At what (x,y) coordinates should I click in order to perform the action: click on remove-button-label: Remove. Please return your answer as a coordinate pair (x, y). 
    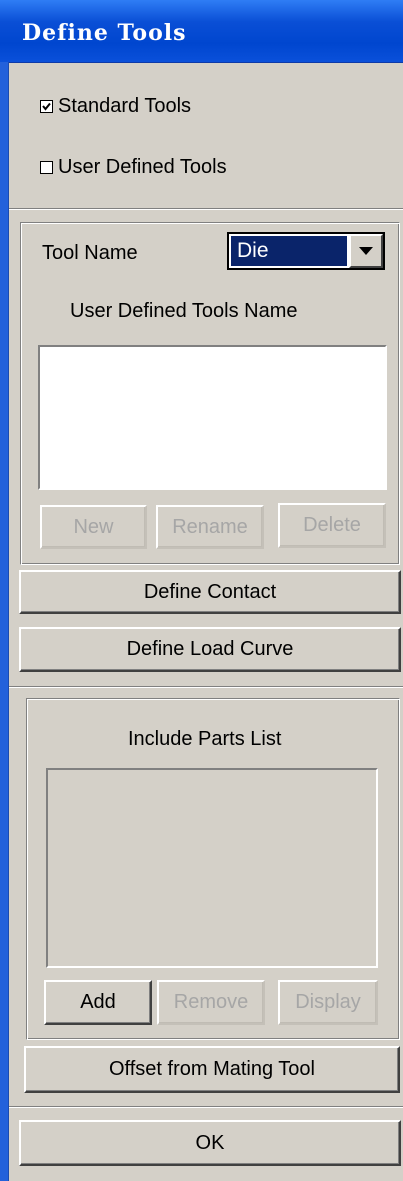
    Looking at the image, I should click on (211, 1002).